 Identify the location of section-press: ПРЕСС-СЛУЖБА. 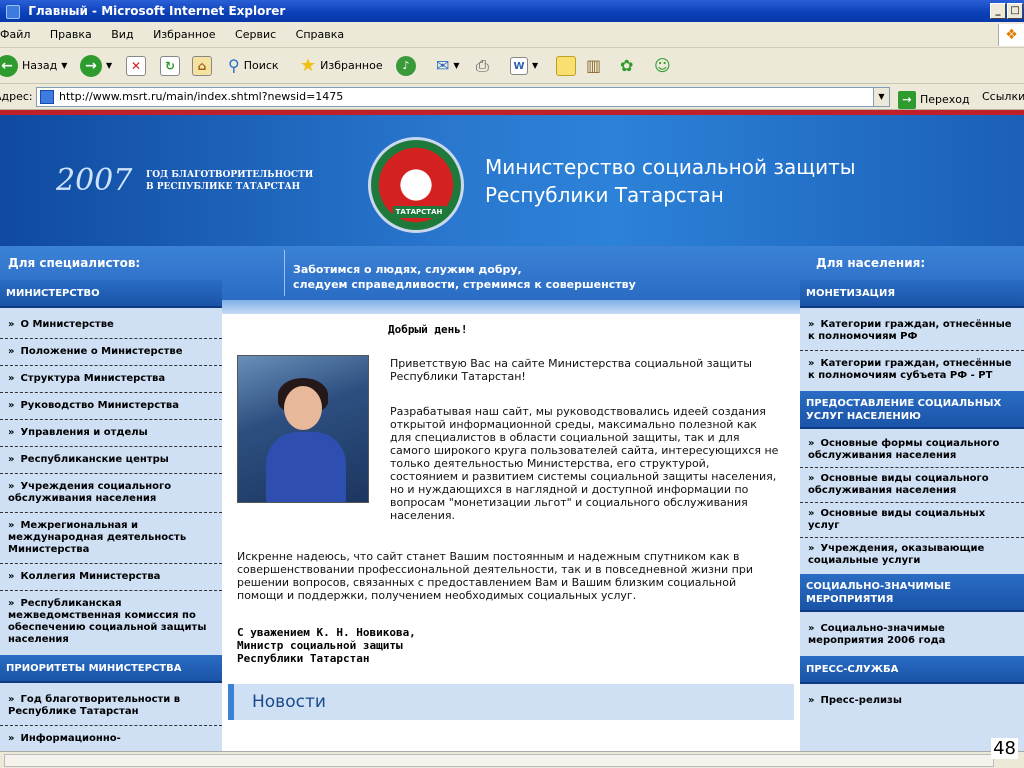
(912, 670).